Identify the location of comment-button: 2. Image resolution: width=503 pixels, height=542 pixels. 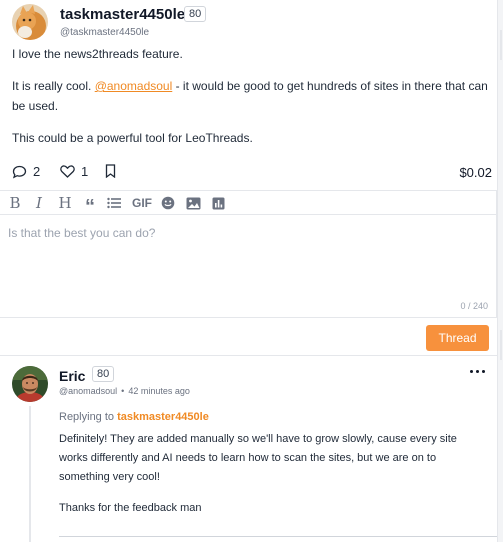
(26, 171).